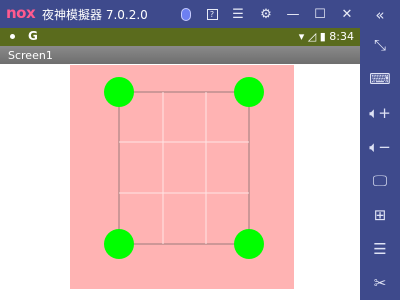 This screenshot has width=400, height=300. What do you see at coordinates (249, 92) in the screenshot?
I see `green-ball-top-right` at bounding box center [249, 92].